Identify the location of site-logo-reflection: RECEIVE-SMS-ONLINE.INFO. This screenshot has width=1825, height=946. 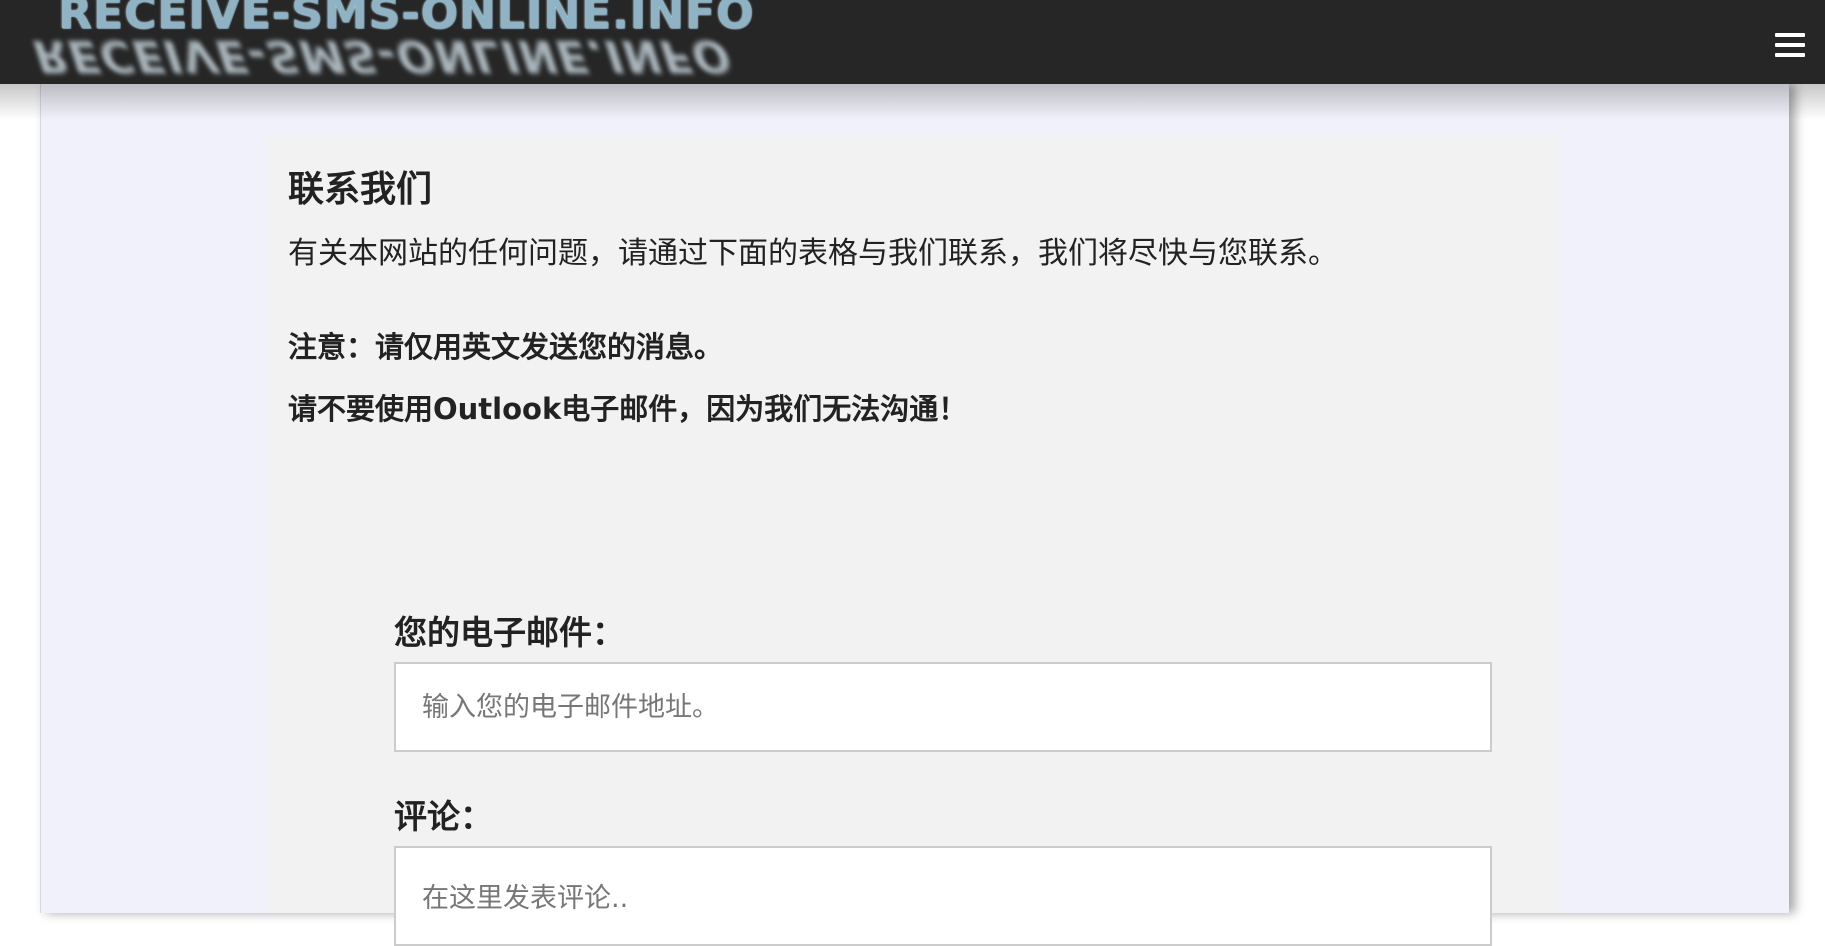
(382, 55).